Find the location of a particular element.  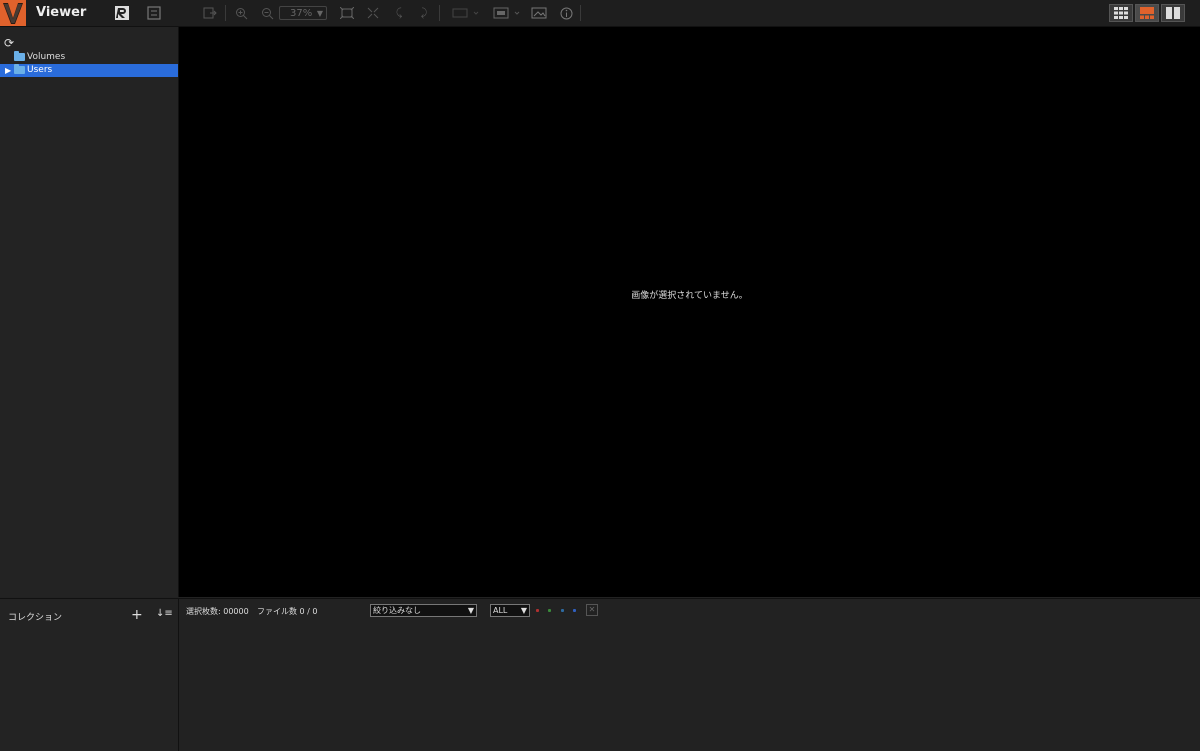

image-icon is located at coordinates (539, 13).